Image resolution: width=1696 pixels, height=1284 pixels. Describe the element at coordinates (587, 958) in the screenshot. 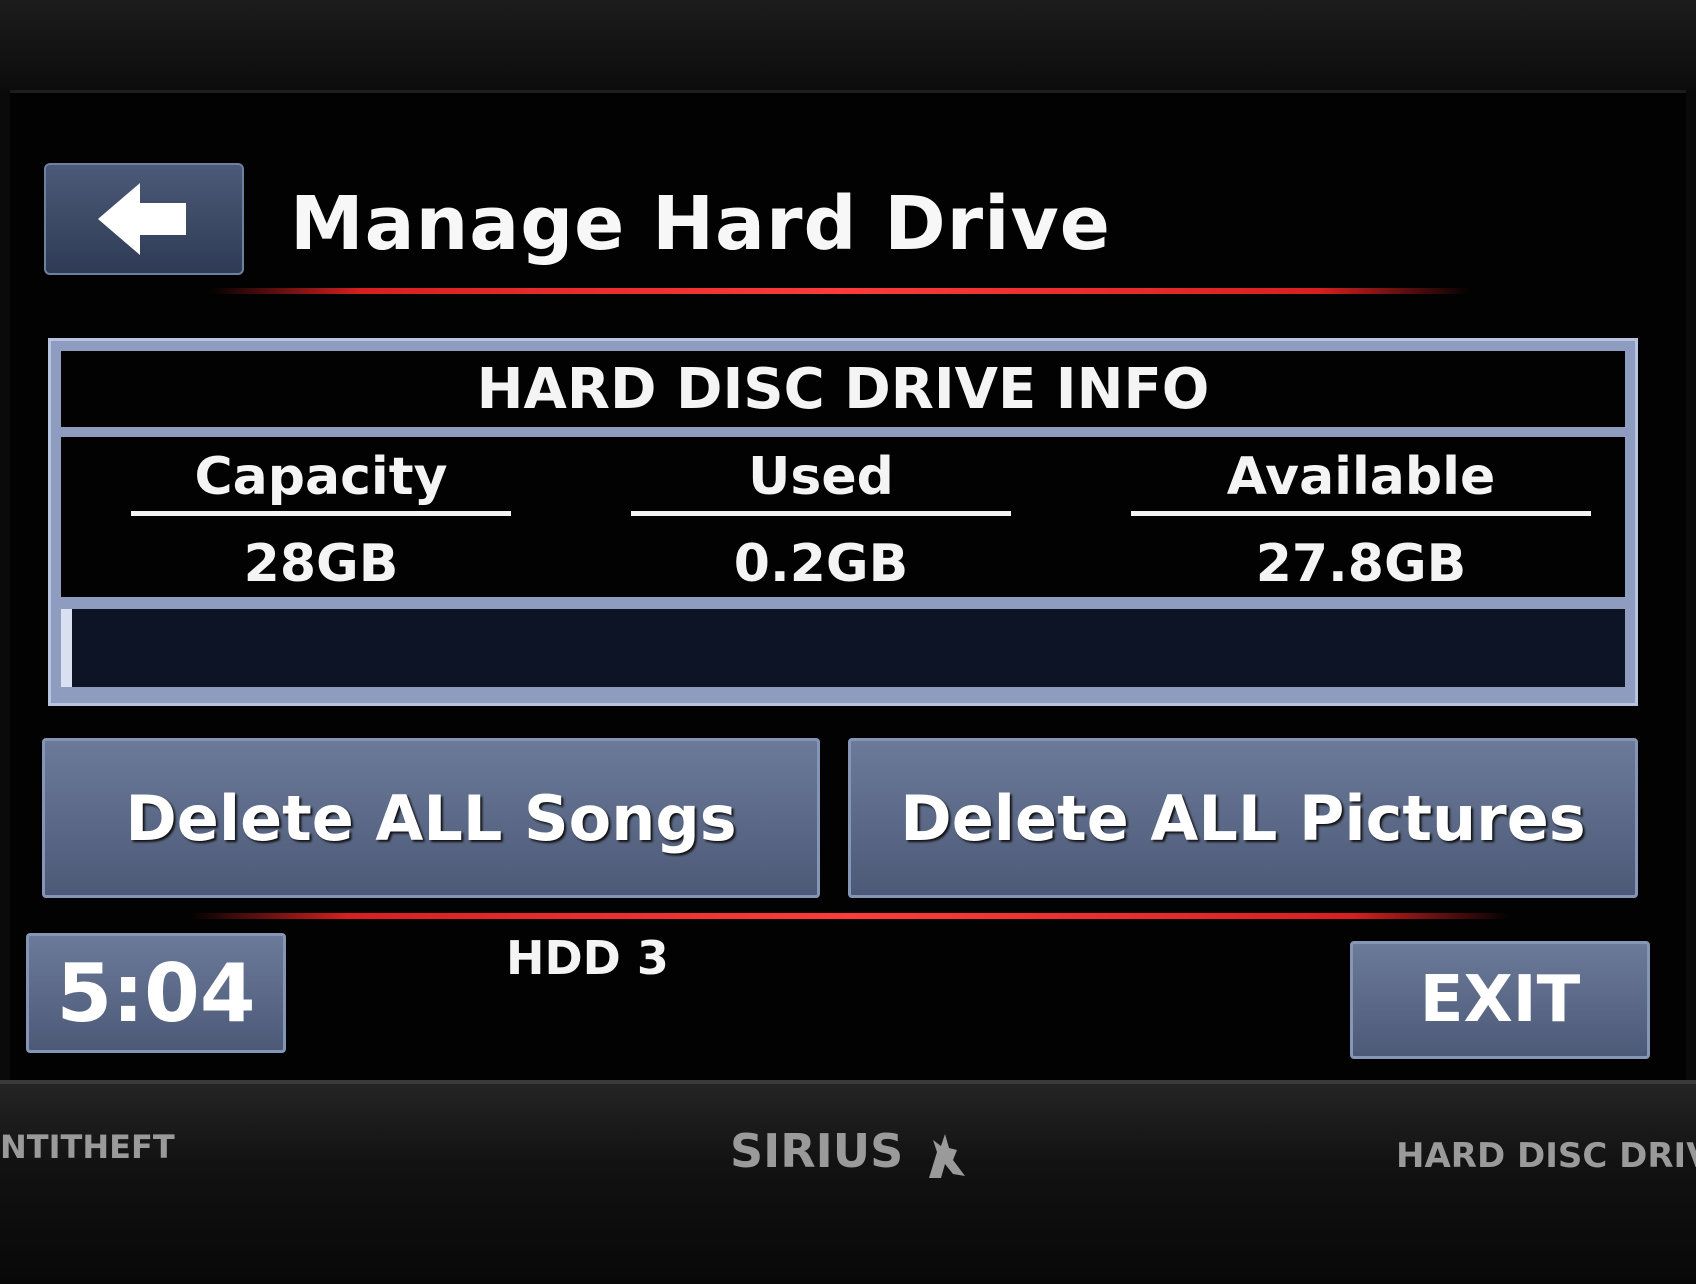

I see `source-label: HDD 3` at that location.